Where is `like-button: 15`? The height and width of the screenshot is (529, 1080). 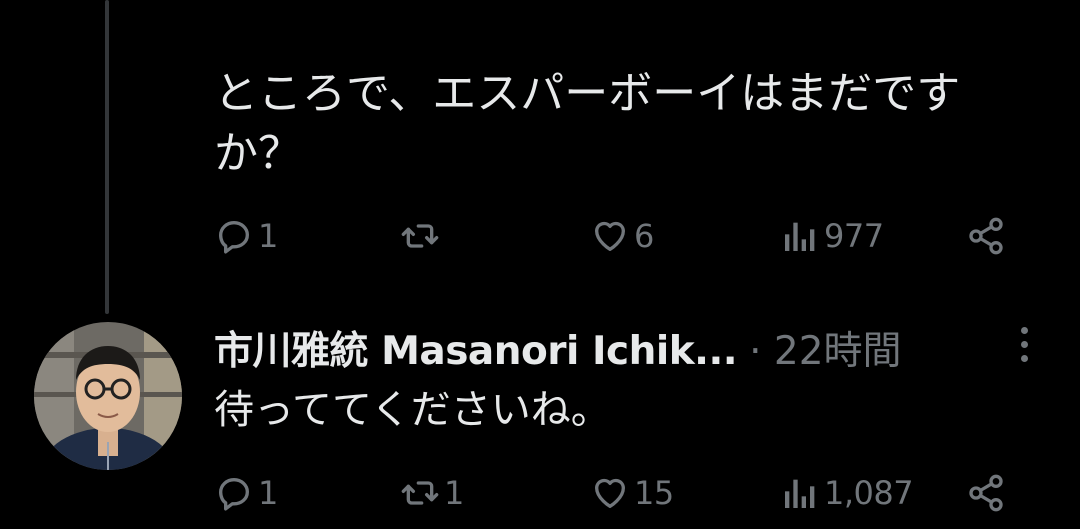
like-button: 15 is located at coordinates (632, 493).